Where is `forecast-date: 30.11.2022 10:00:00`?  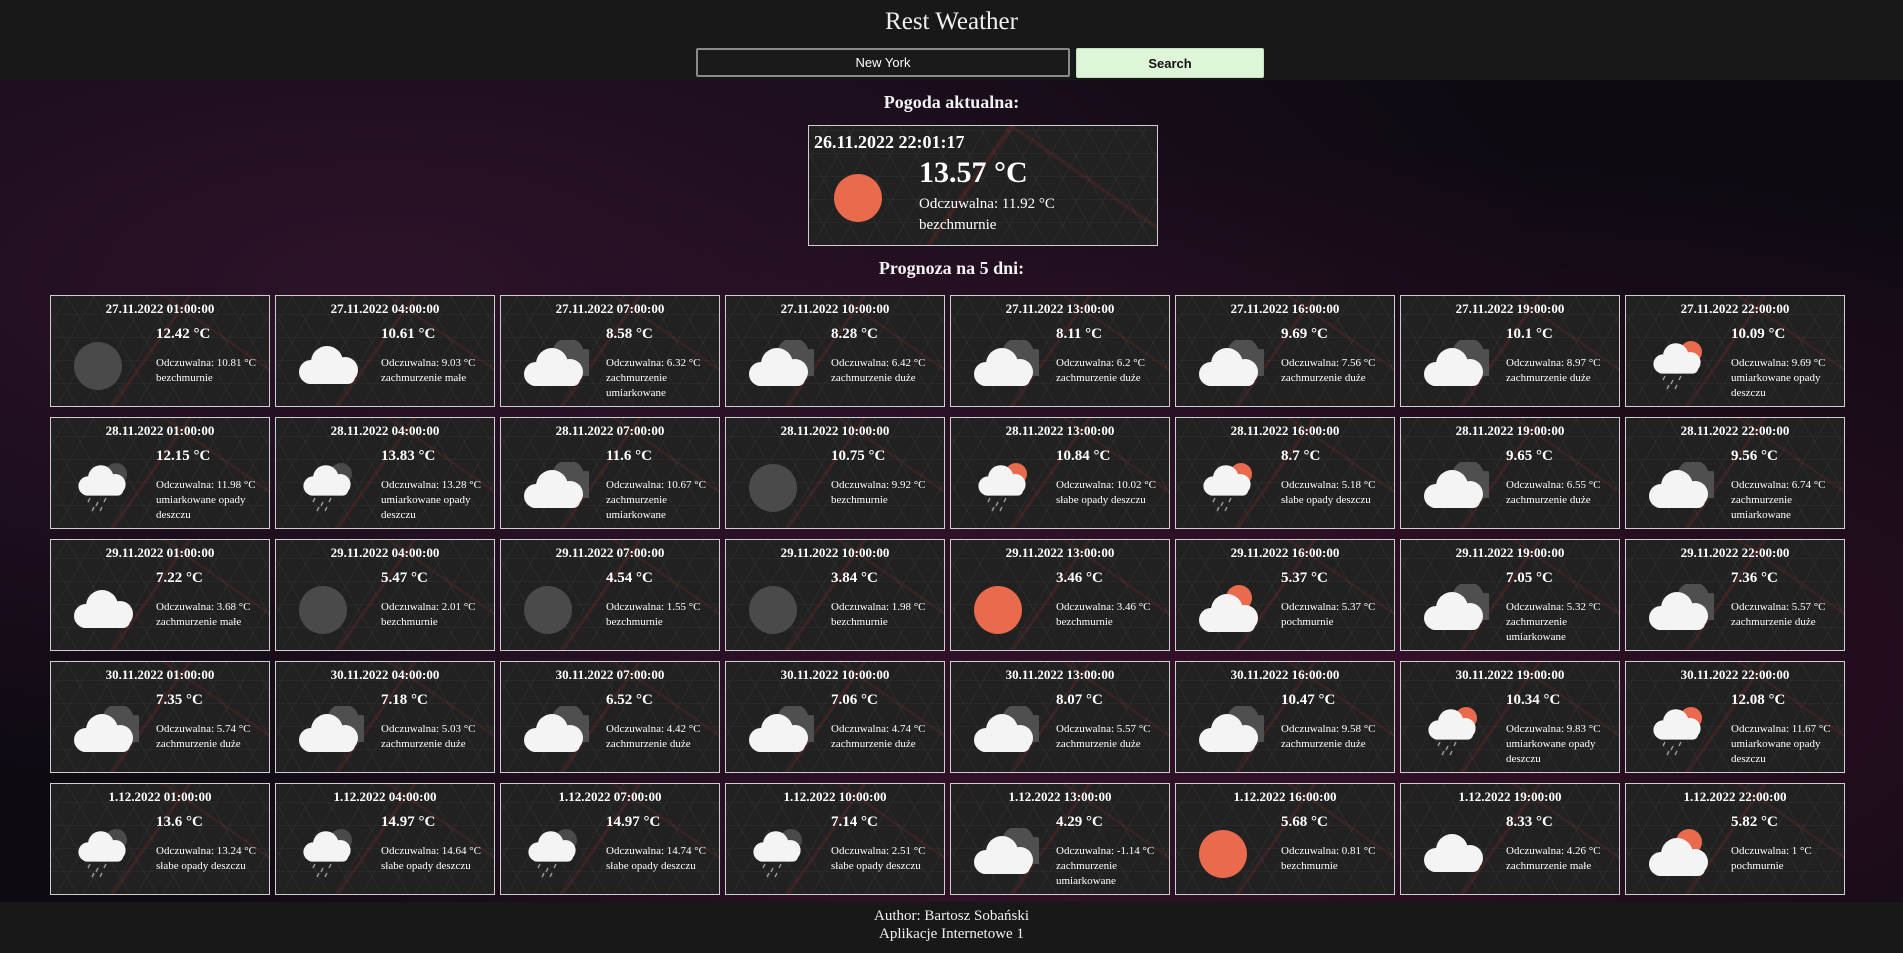 forecast-date: 30.11.2022 10:00:00 is located at coordinates (835, 674).